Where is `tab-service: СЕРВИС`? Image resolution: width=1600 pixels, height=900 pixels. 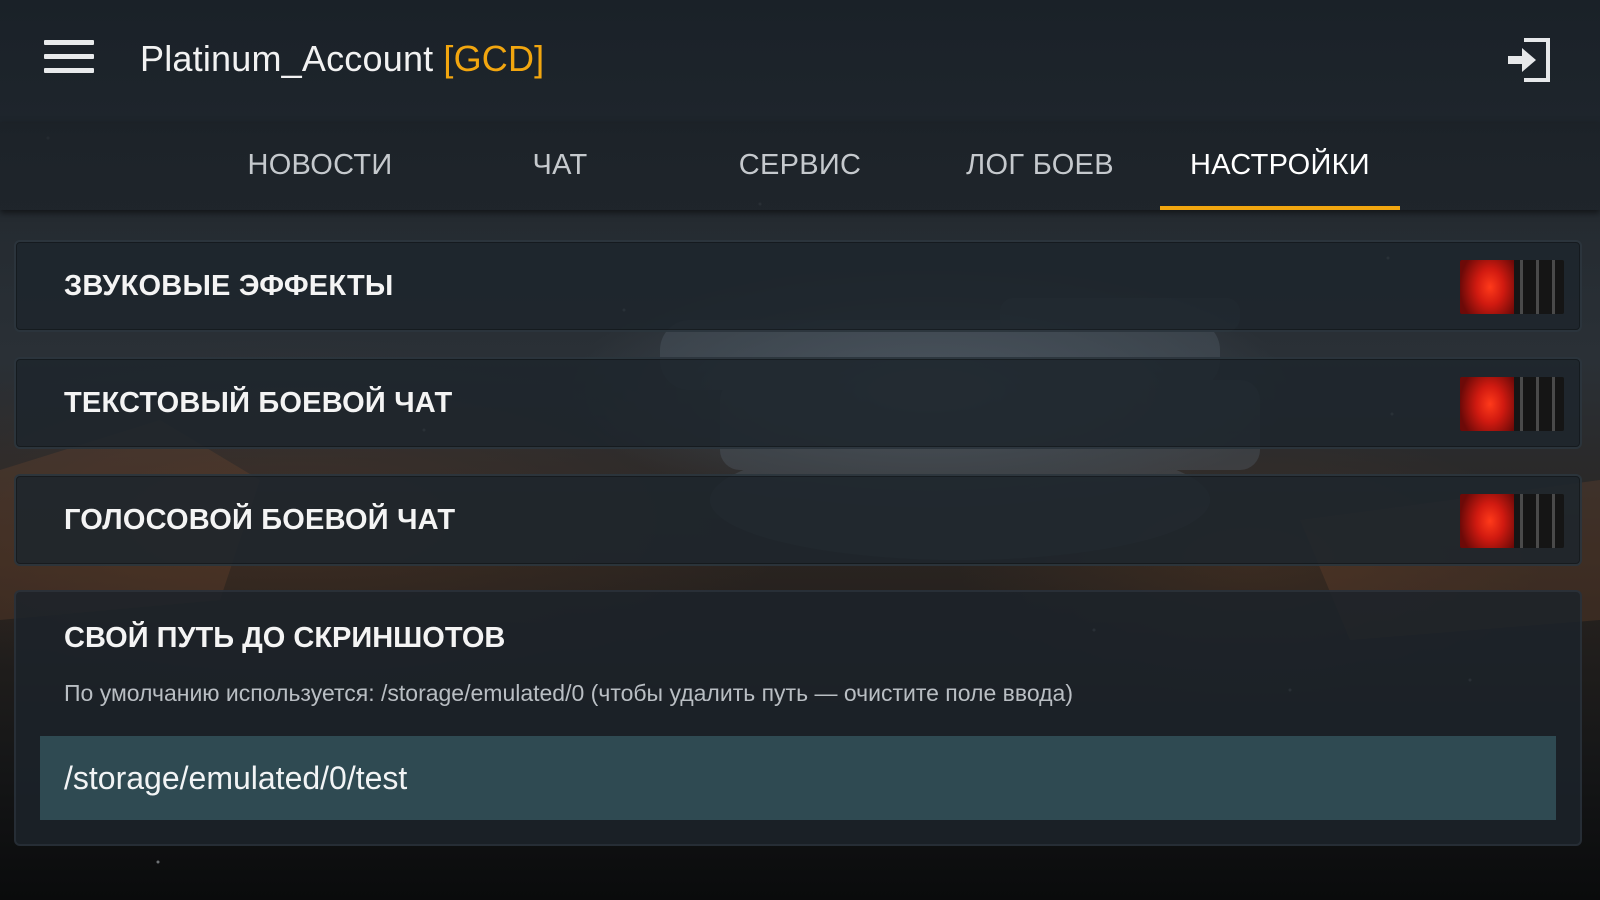
tab-service: СЕРВИС is located at coordinates (800, 166).